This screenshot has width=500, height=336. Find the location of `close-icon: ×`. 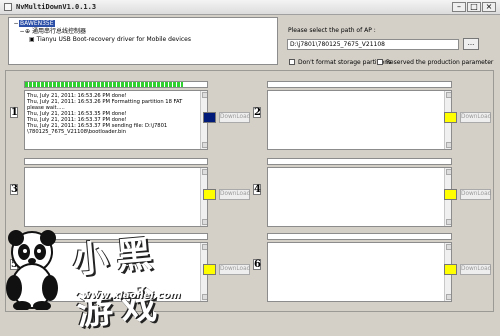

close-icon: × is located at coordinates (489, 7).